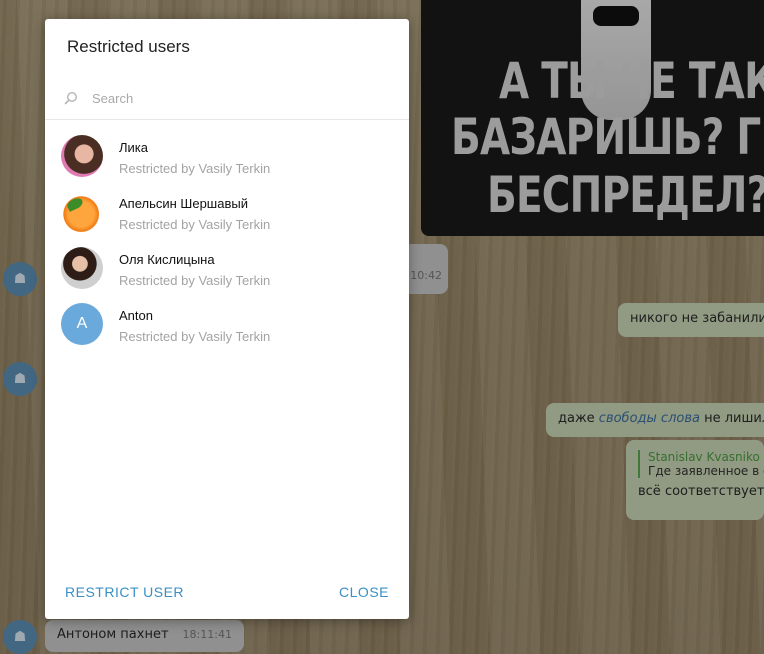  Describe the element at coordinates (136, 315) in the screenshot. I see `user-name: Anton` at that location.